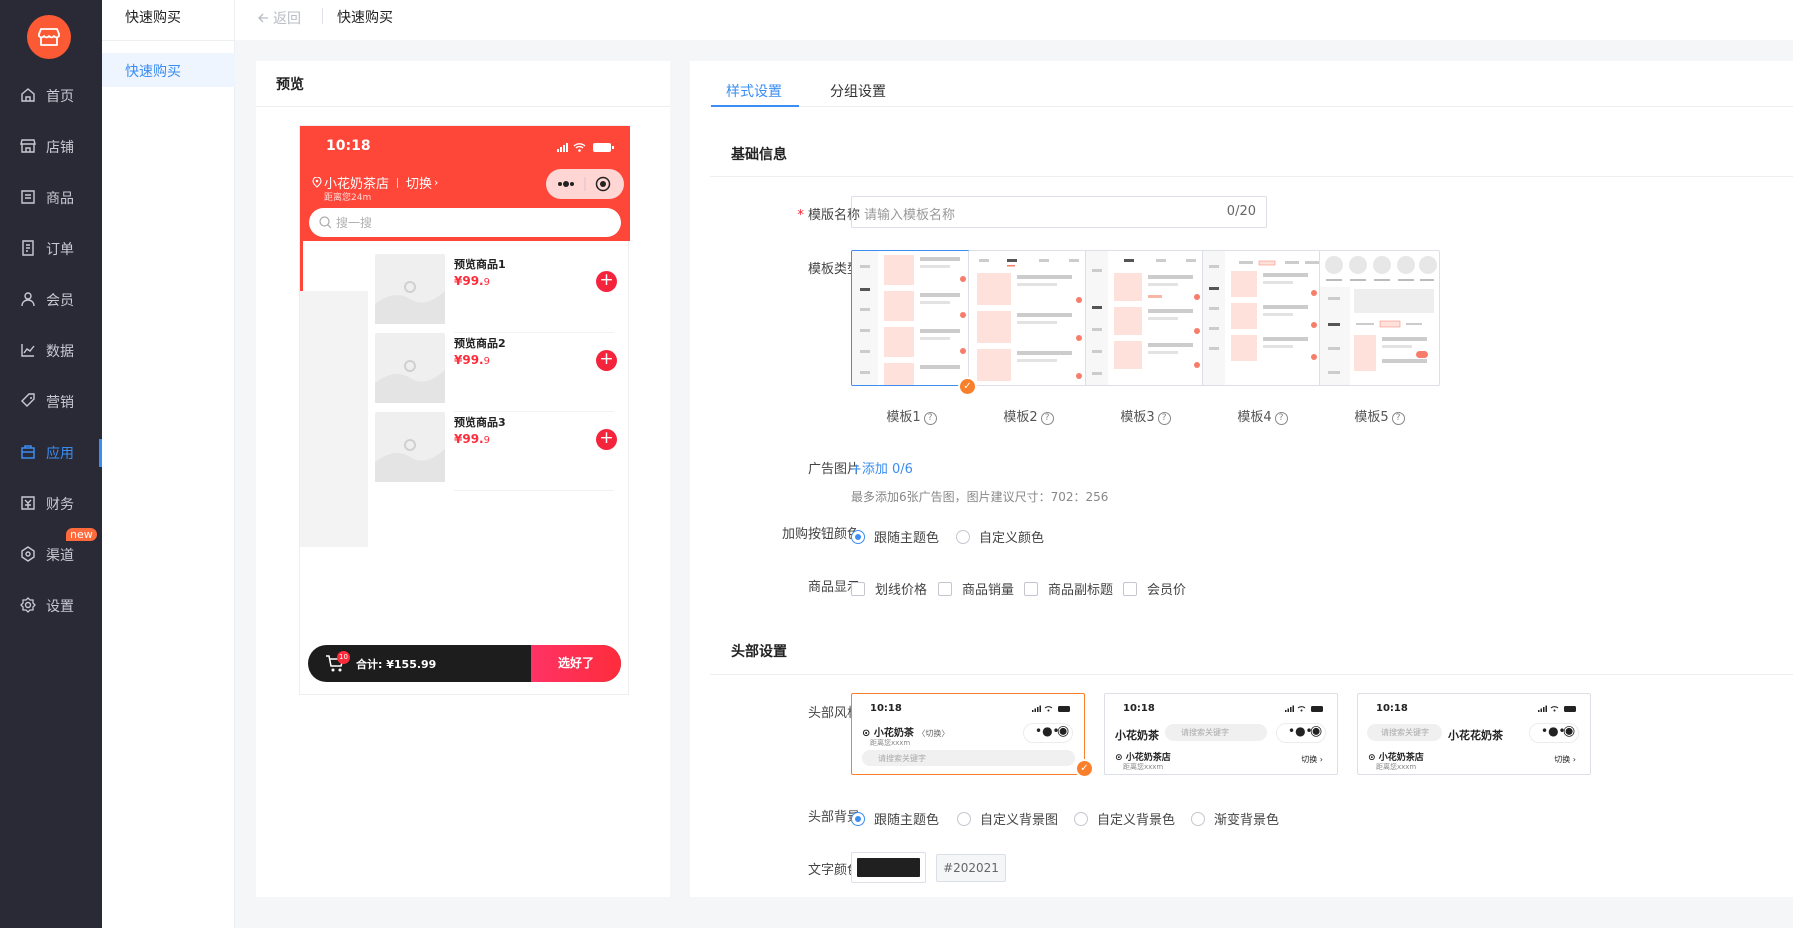  Describe the element at coordinates (895, 818) in the screenshot. I see `radio-bg-follow-theme-option: 跟随主题色` at that location.